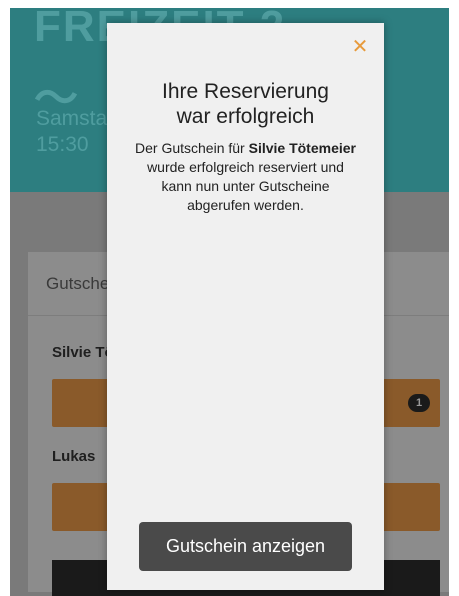 The width and height of the screenshot is (459, 596). Describe the element at coordinates (302, 148) in the screenshot. I see `modal-message-name: Silvie Tötemeier` at that location.